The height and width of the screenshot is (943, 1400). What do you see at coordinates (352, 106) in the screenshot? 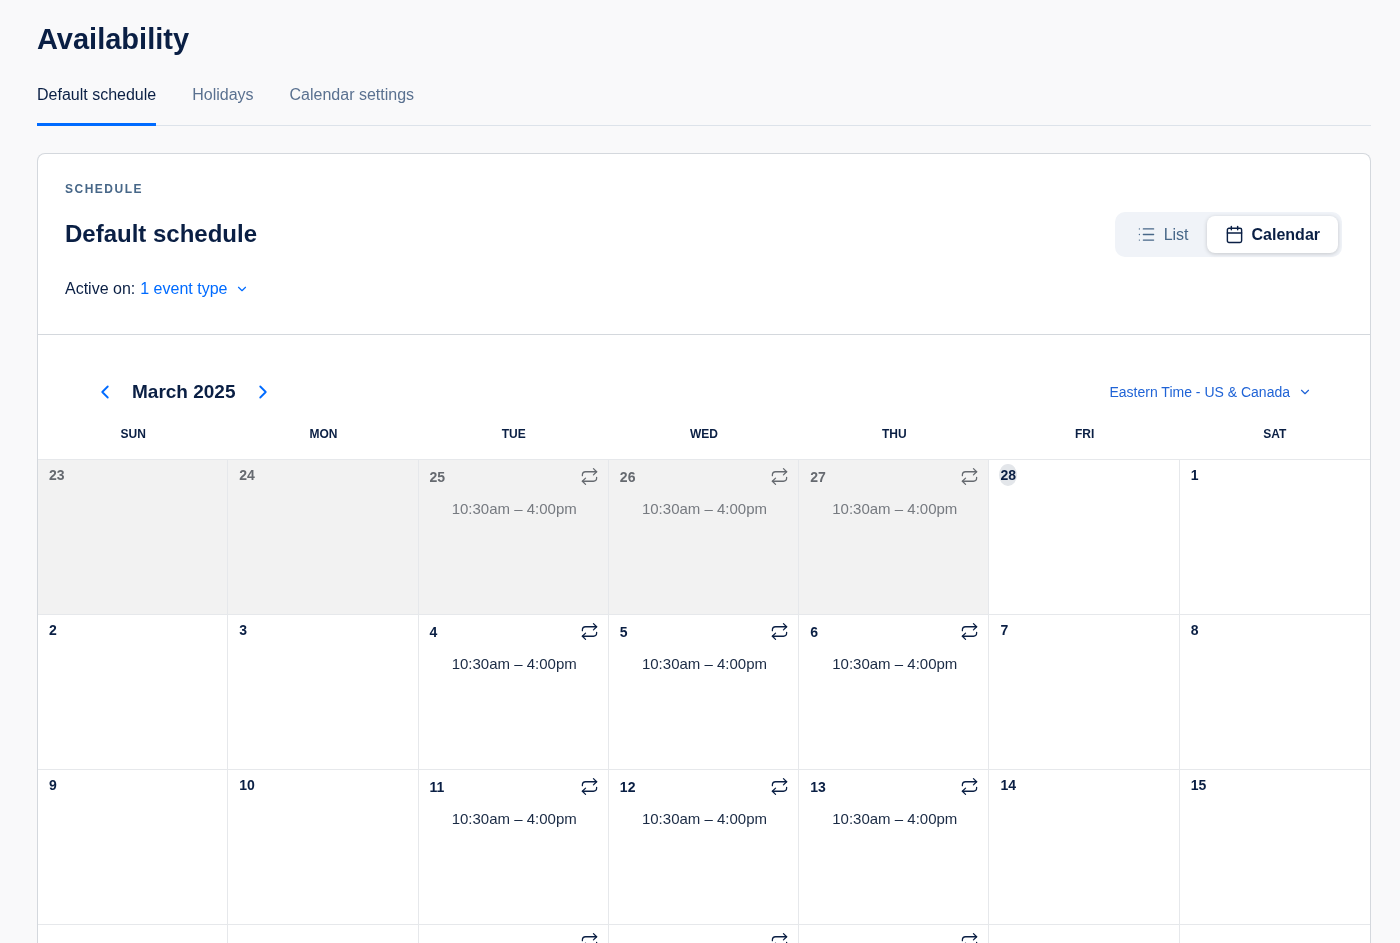
I see `tab: Calendar settings` at bounding box center [352, 106].